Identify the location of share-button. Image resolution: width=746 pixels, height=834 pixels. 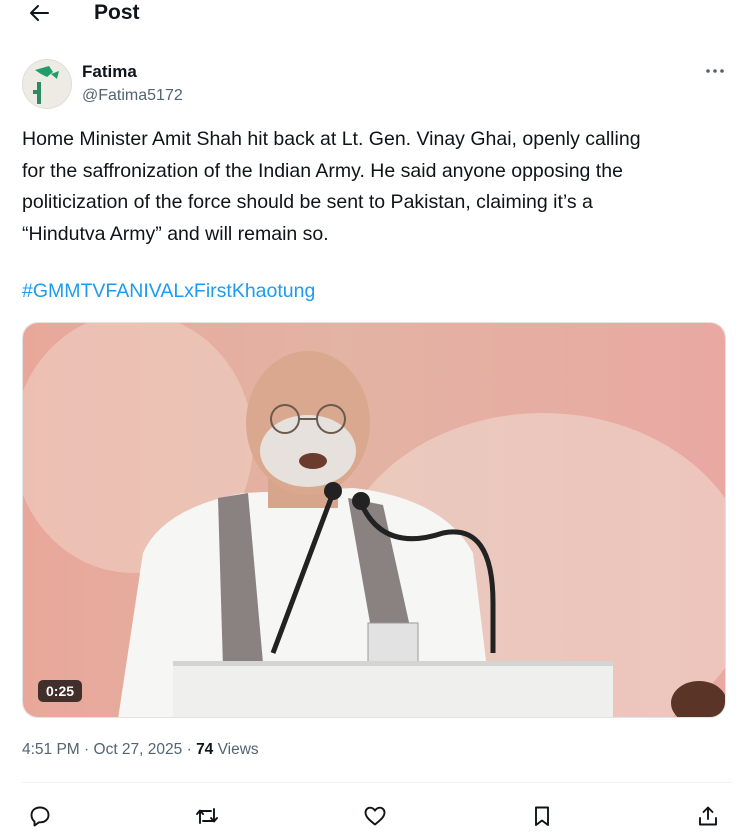
(708, 816).